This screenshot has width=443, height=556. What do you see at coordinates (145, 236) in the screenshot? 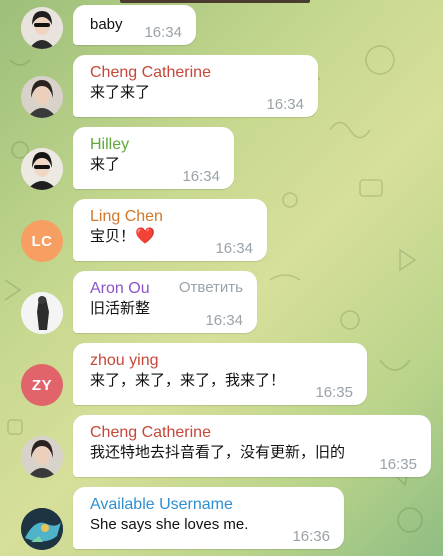
I see `heart-emoji: ❤️` at bounding box center [145, 236].